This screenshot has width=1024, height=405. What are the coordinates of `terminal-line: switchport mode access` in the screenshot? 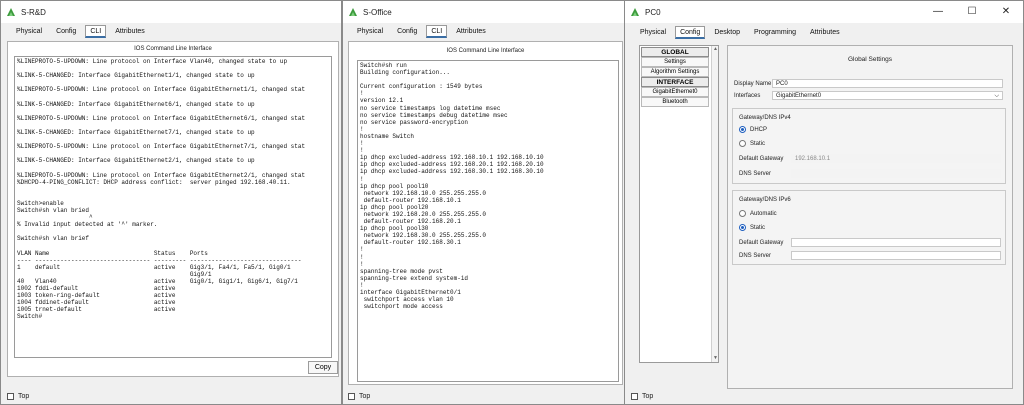 It's located at (401, 307).